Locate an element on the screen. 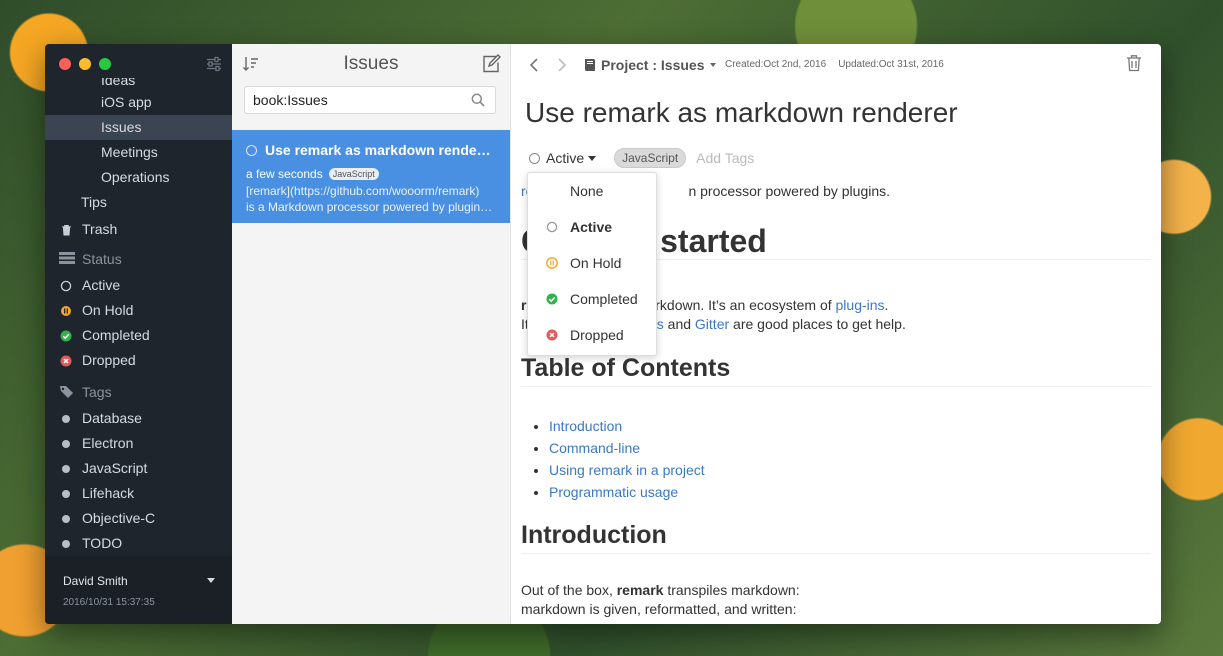 The image size is (1223, 656). toc-item: Programmatic usage is located at coordinates (627, 492).